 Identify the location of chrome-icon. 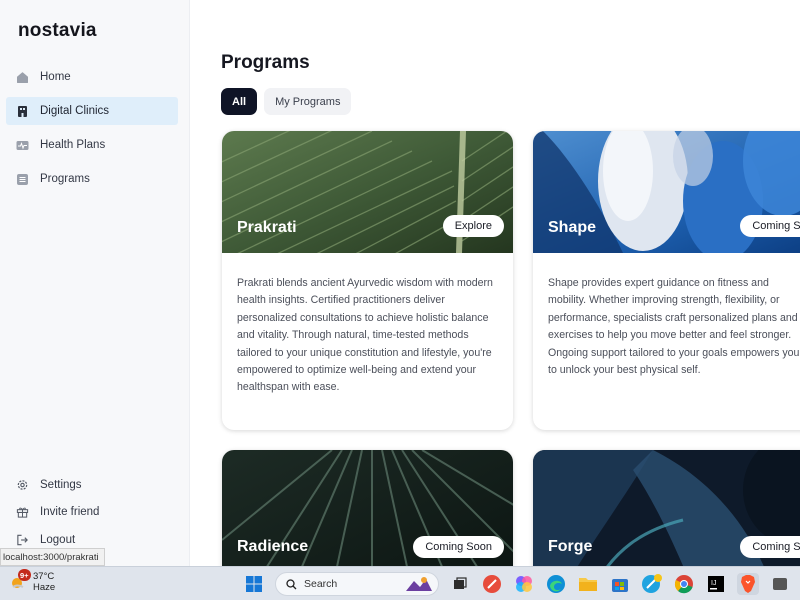
(684, 584).